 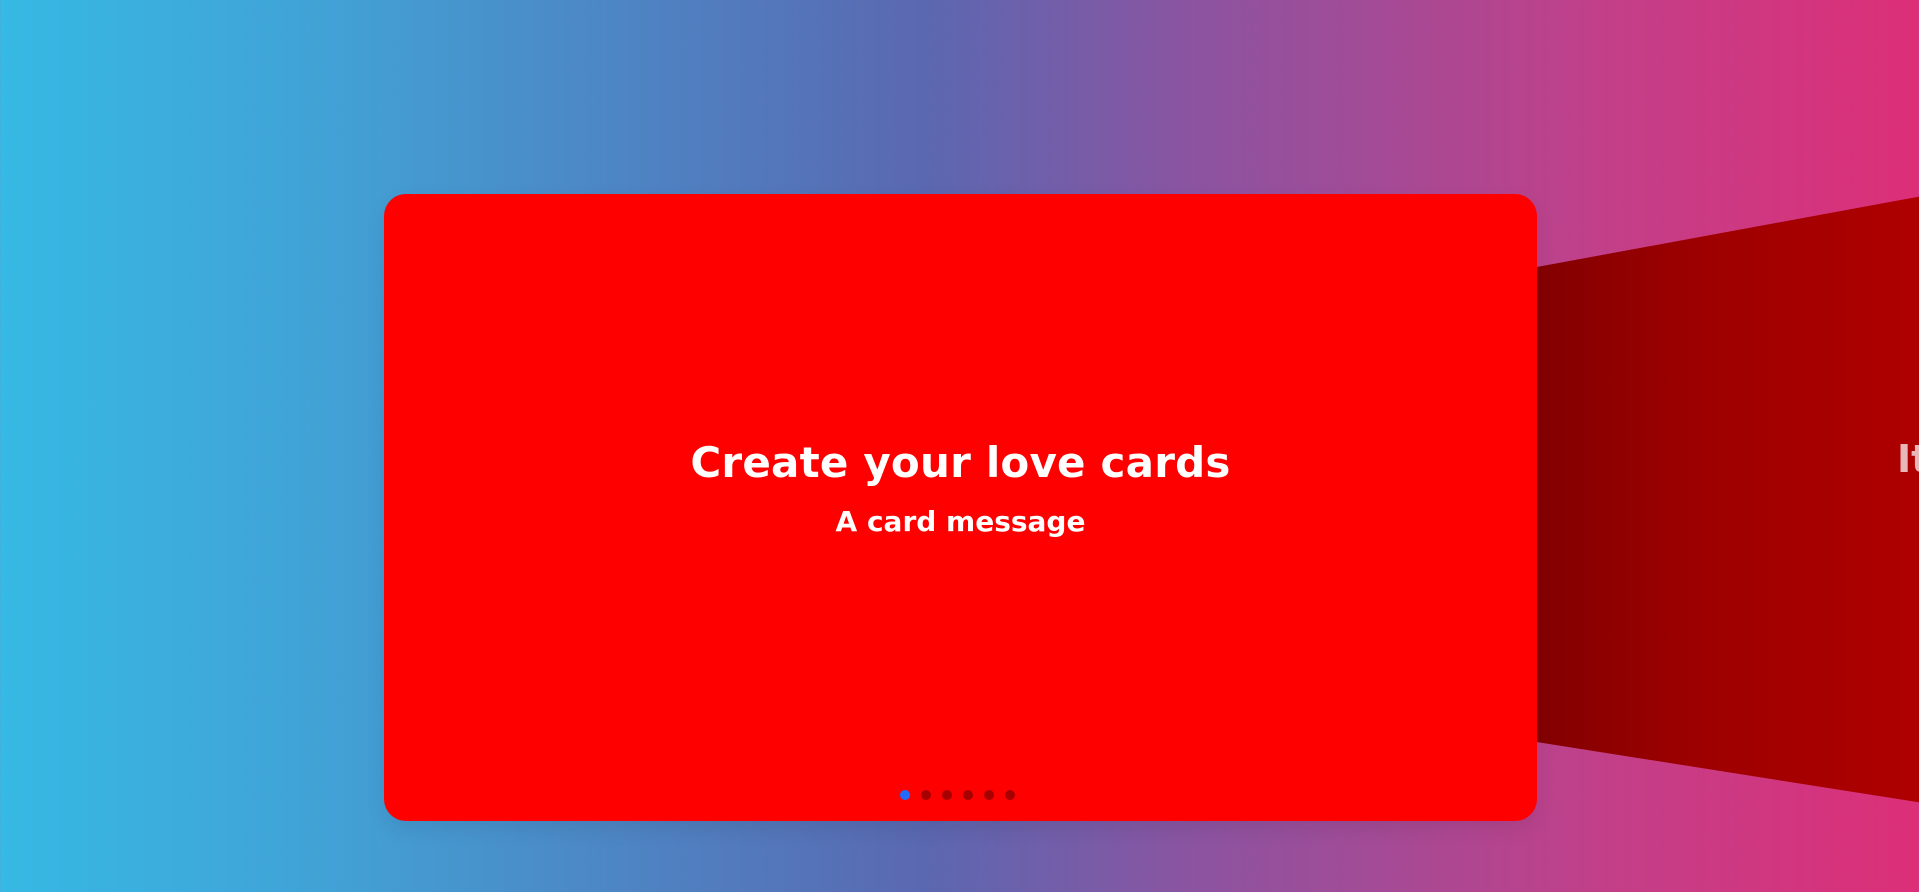 What do you see at coordinates (1908, 459) in the screenshot?
I see `next-slide-title: It` at bounding box center [1908, 459].